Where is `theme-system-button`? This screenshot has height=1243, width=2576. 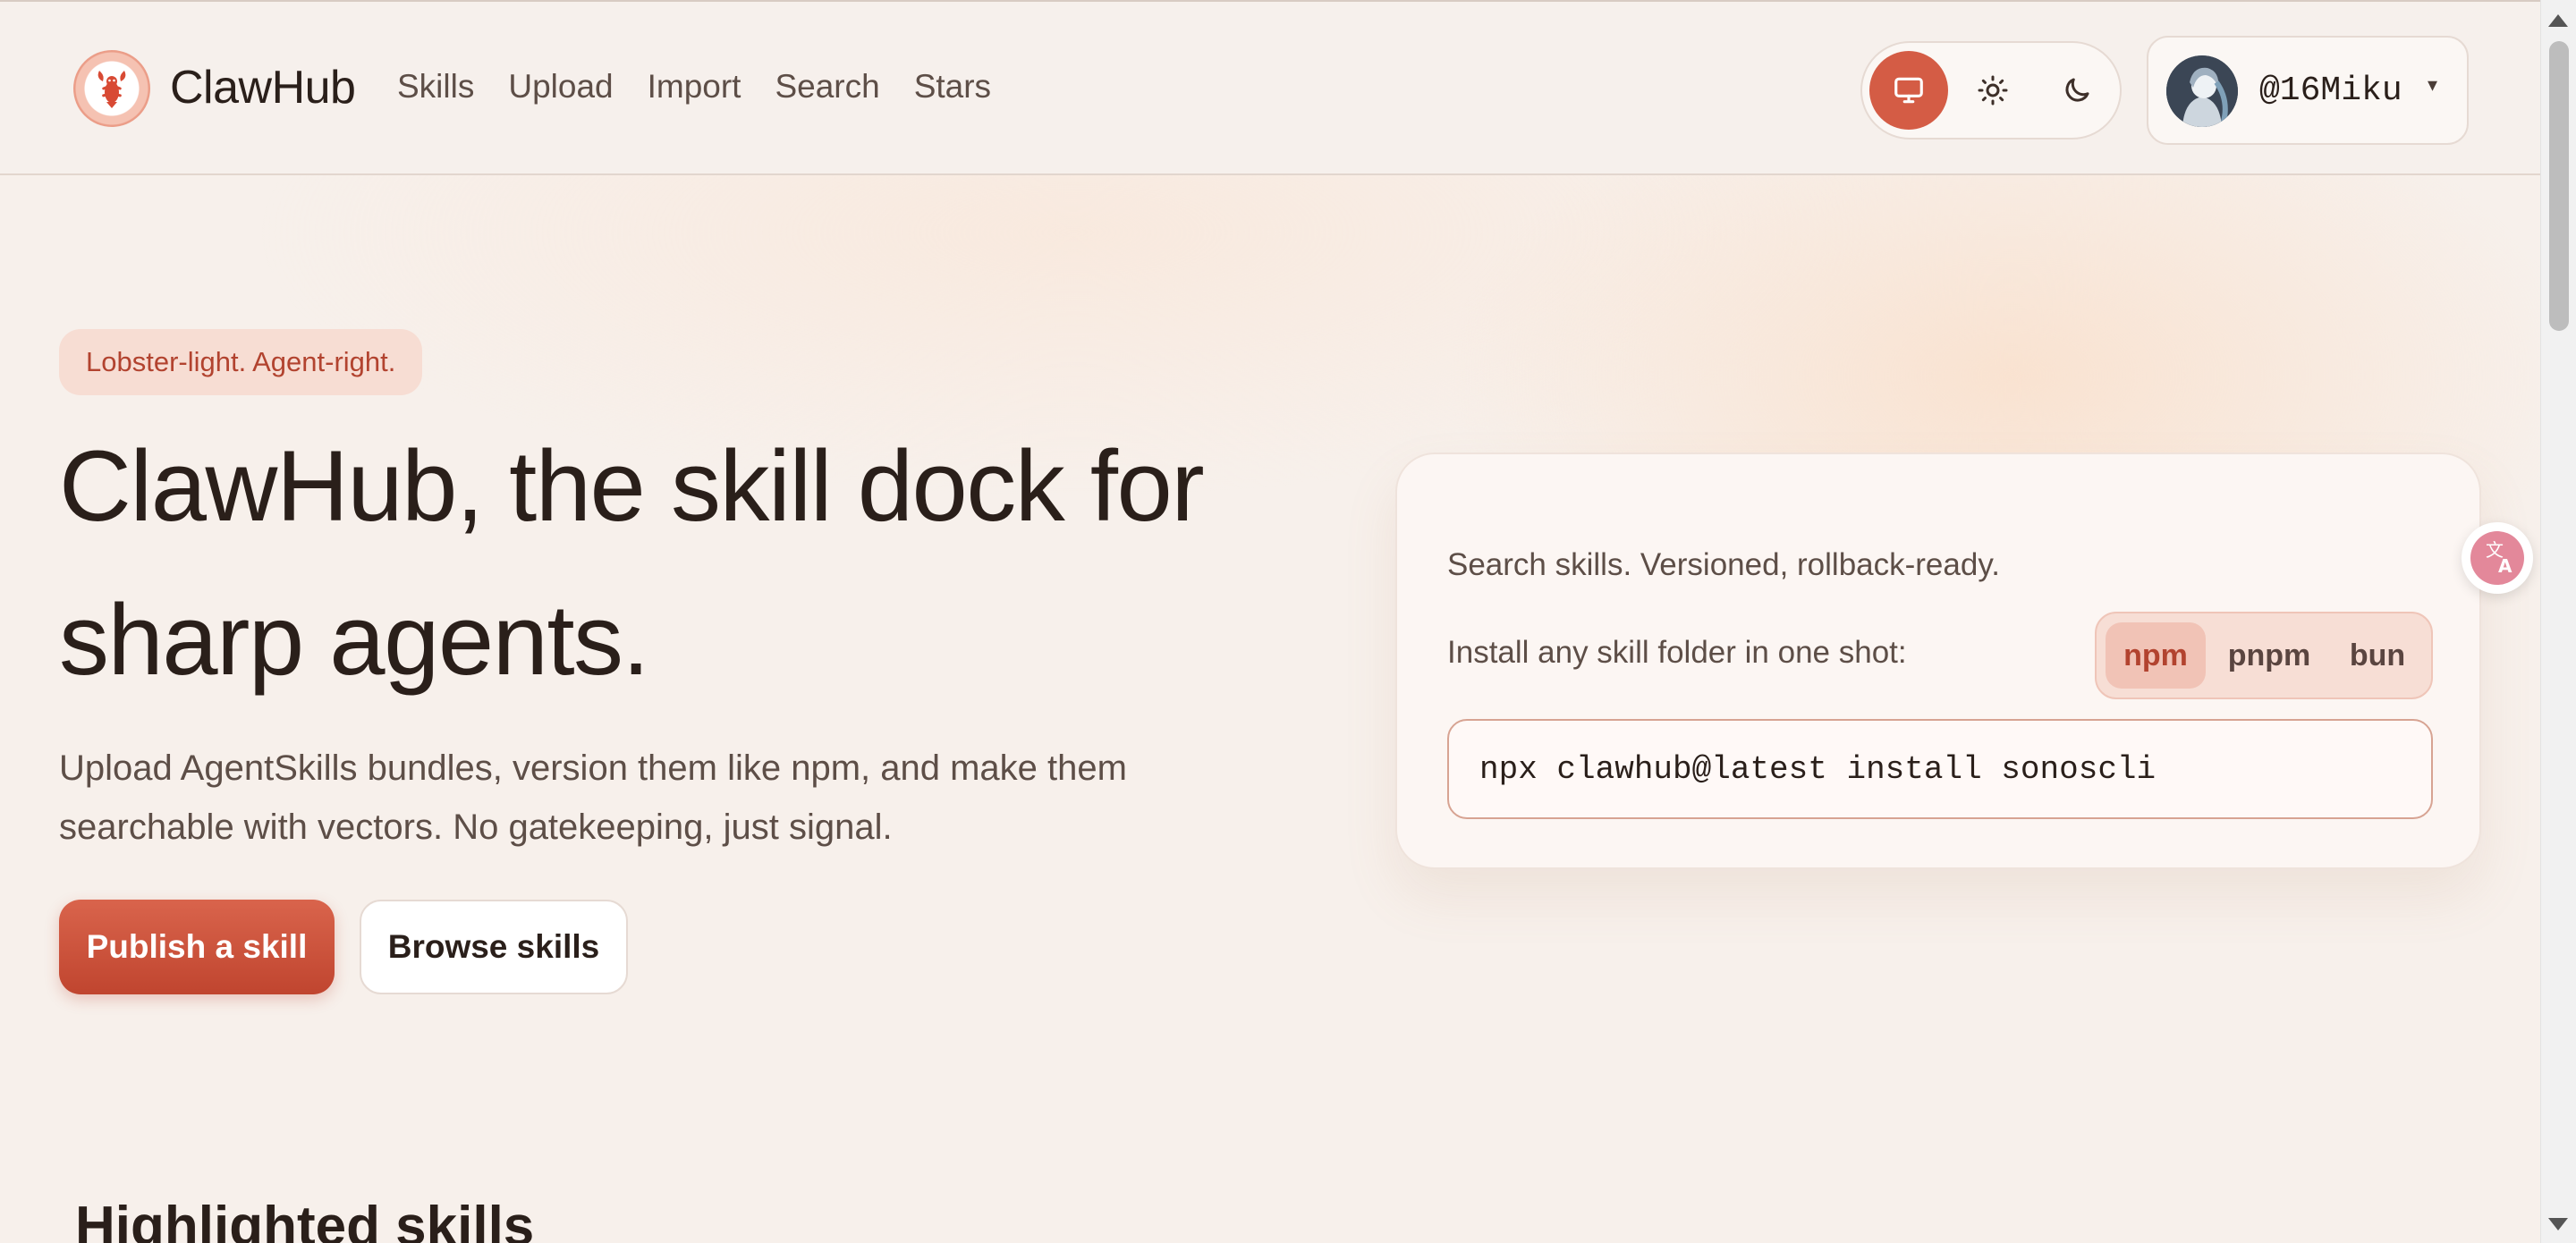 theme-system-button is located at coordinates (1908, 90).